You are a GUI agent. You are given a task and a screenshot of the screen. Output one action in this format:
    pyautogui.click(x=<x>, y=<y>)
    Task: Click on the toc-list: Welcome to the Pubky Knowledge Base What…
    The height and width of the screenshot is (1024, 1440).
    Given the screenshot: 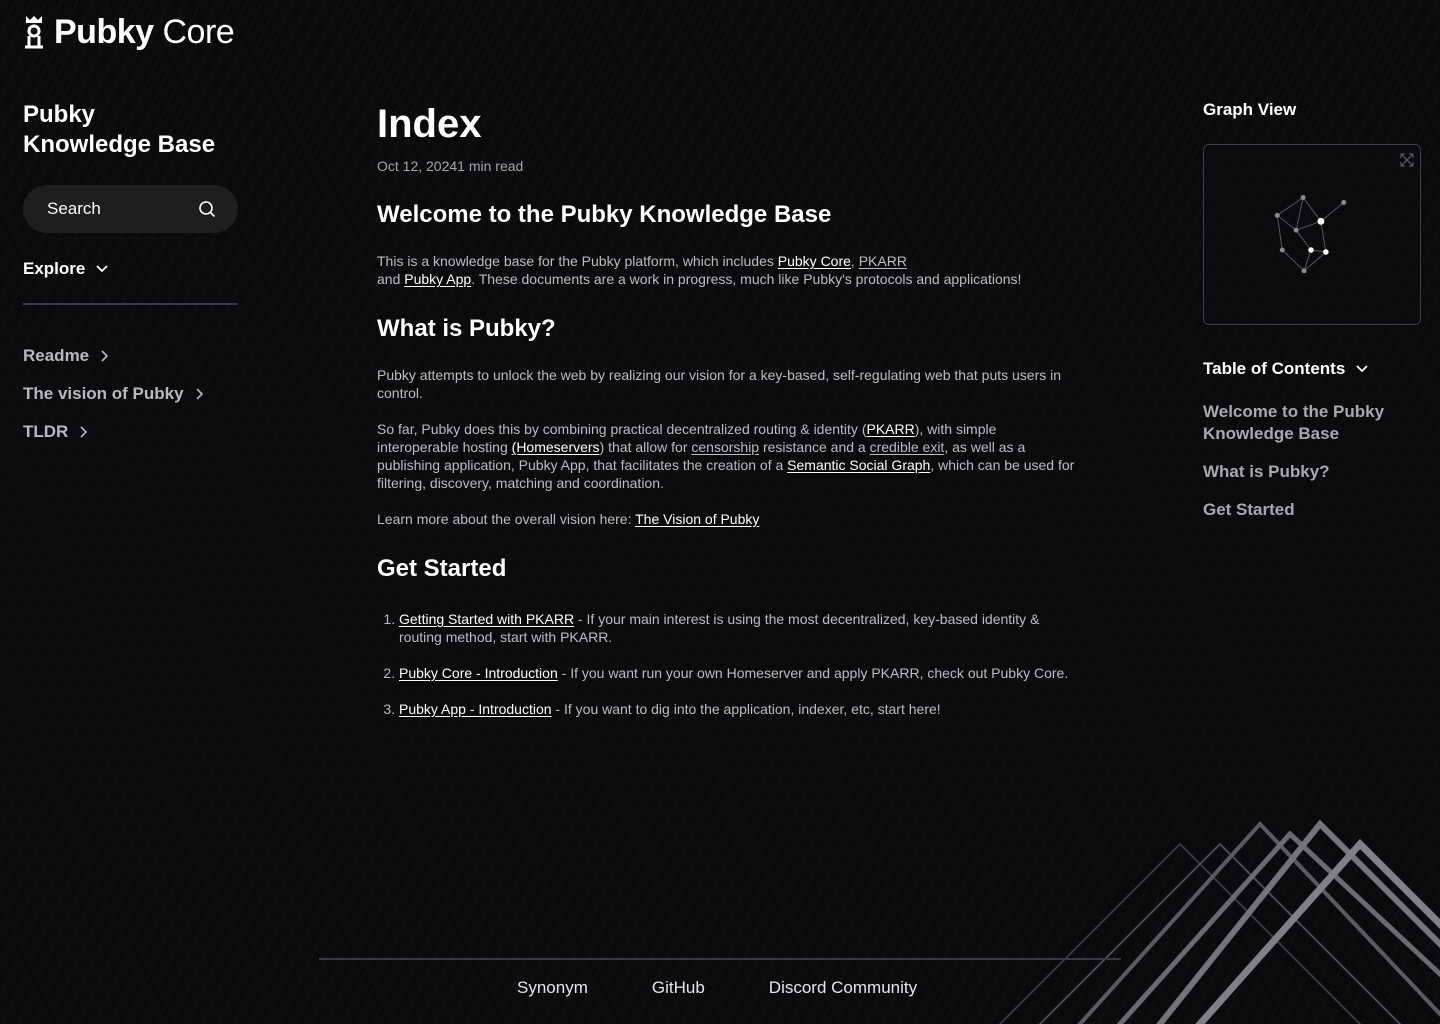 What is the action you would take?
    pyautogui.click(x=1312, y=461)
    